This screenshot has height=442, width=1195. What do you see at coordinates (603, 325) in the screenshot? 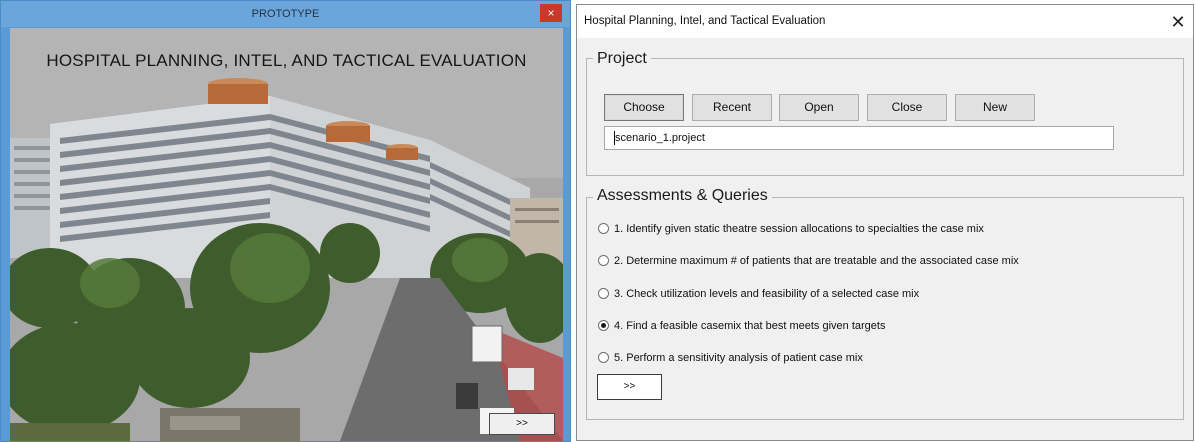
I see `radio-button-selected` at bounding box center [603, 325].